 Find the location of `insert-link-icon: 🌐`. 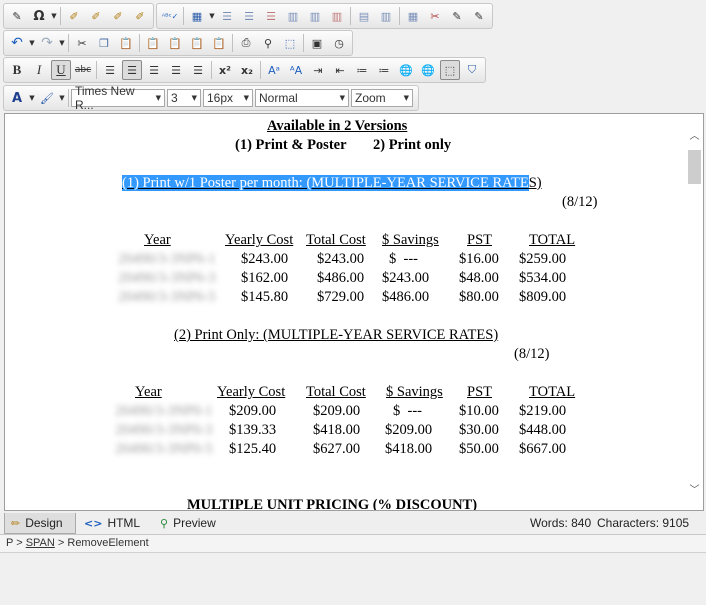

insert-link-icon: 🌐 is located at coordinates (406, 70).